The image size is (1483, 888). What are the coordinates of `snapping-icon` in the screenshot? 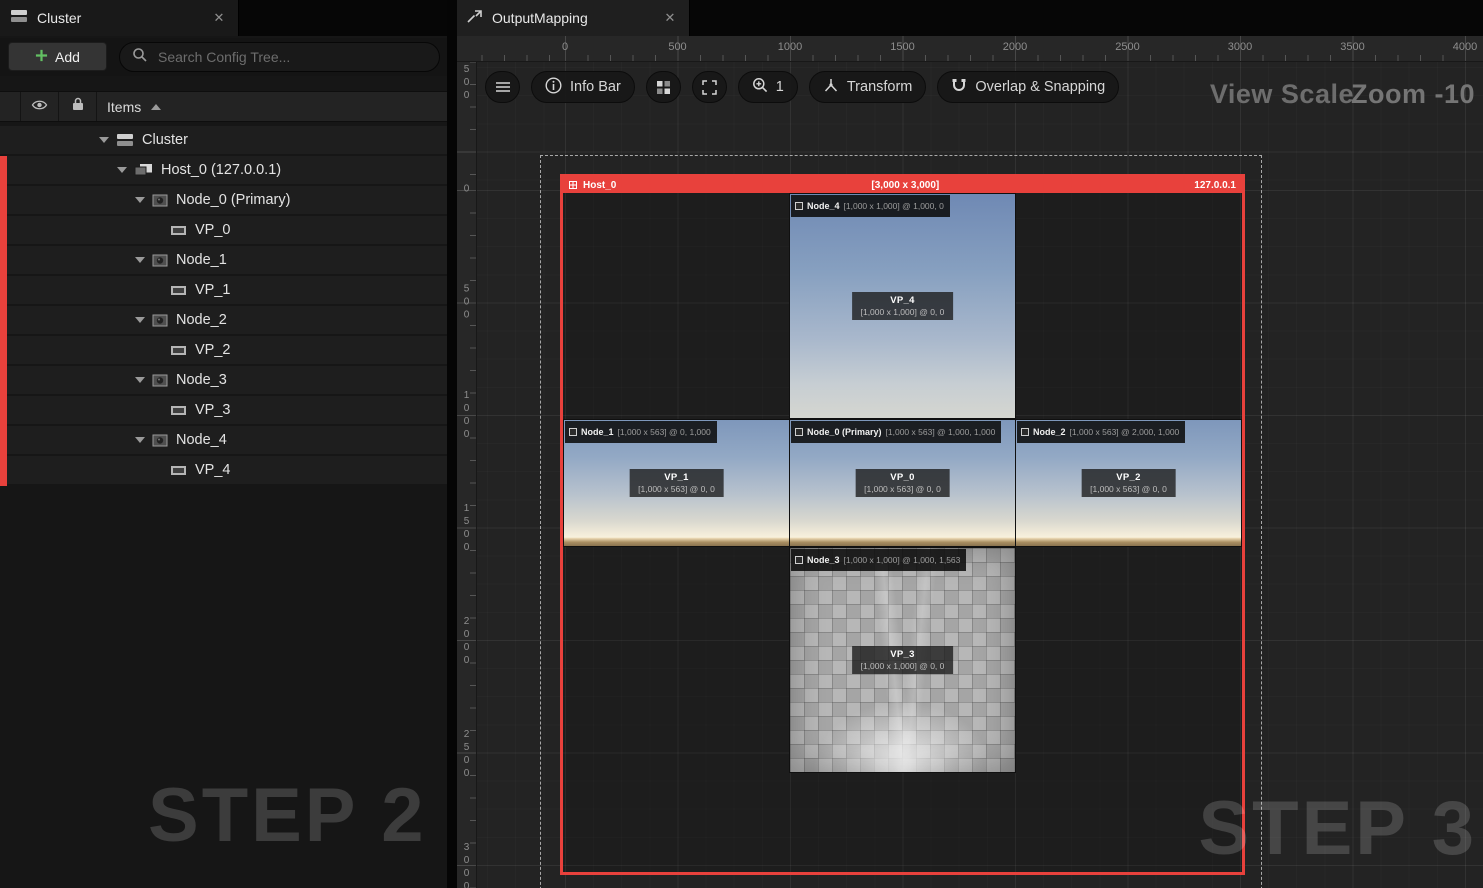 It's located at (959, 87).